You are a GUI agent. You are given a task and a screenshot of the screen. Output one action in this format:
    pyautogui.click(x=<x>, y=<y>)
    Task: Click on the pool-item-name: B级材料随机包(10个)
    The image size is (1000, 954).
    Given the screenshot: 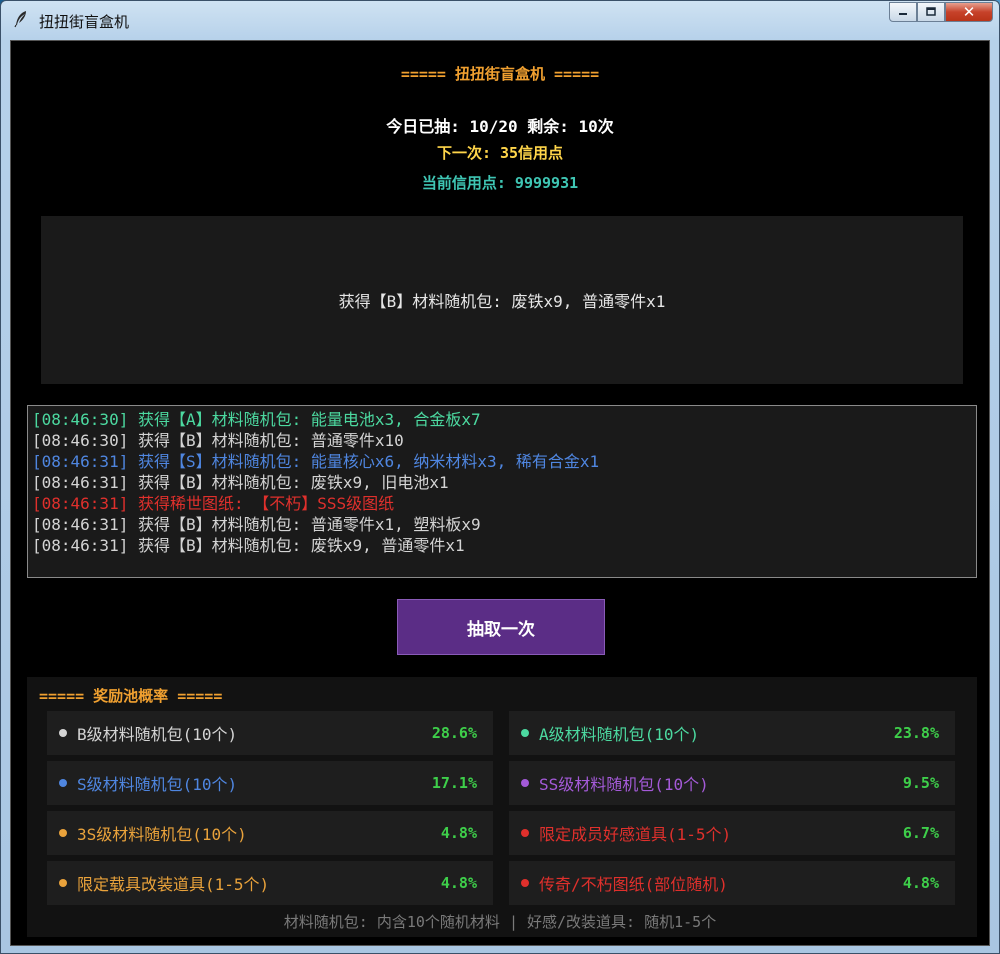 What is the action you would take?
    pyautogui.click(x=157, y=734)
    